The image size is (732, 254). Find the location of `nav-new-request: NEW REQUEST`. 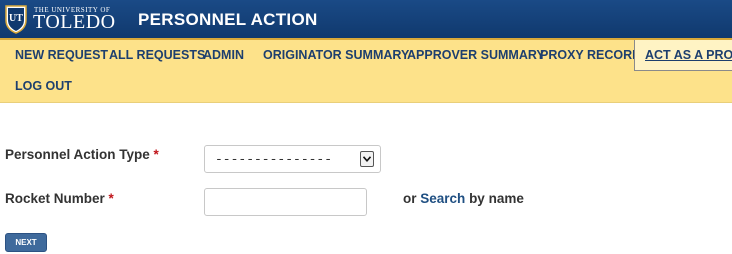

nav-new-request: NEW REQUEST is located at coordinates (61, 55).